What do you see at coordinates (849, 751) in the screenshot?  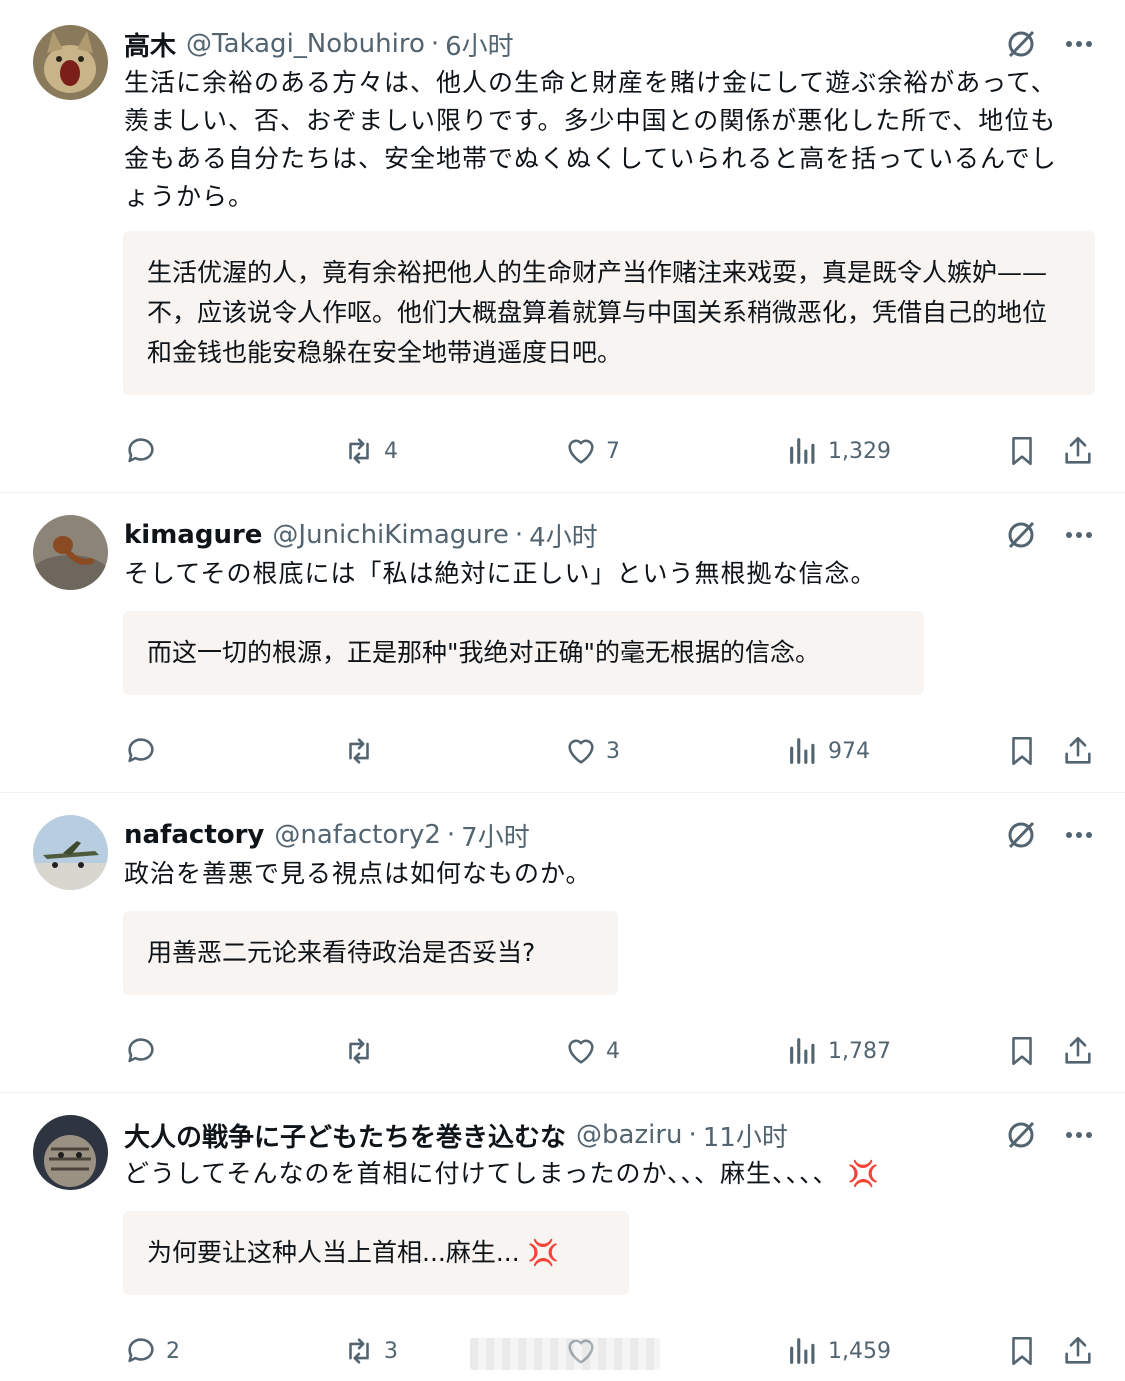 I see `view-count: 974` at bounding box center [849, 751].